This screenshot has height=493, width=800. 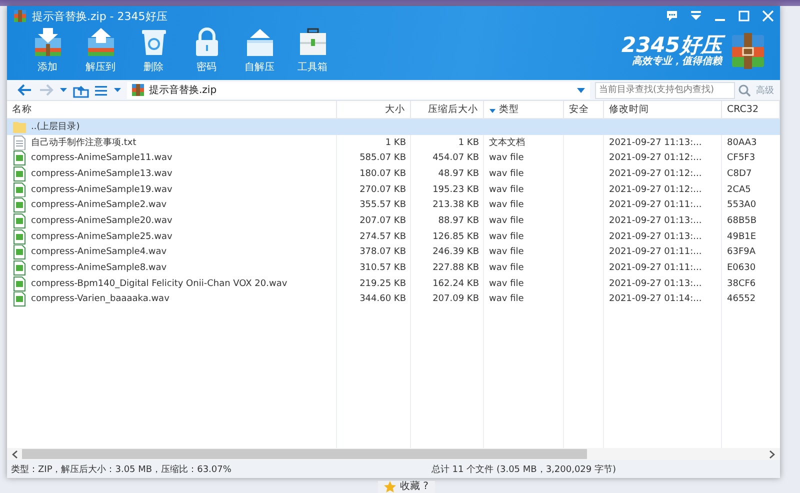 I want to click on table-cell: 180.07 KB, so click(x=383, y=173).